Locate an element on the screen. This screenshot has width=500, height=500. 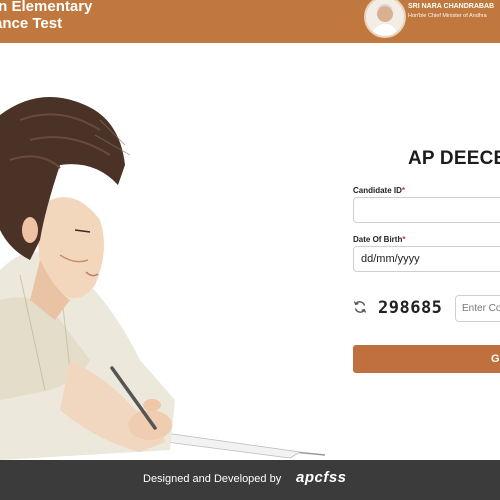
chief-minister-avatar is located at coordinates (385, 19).